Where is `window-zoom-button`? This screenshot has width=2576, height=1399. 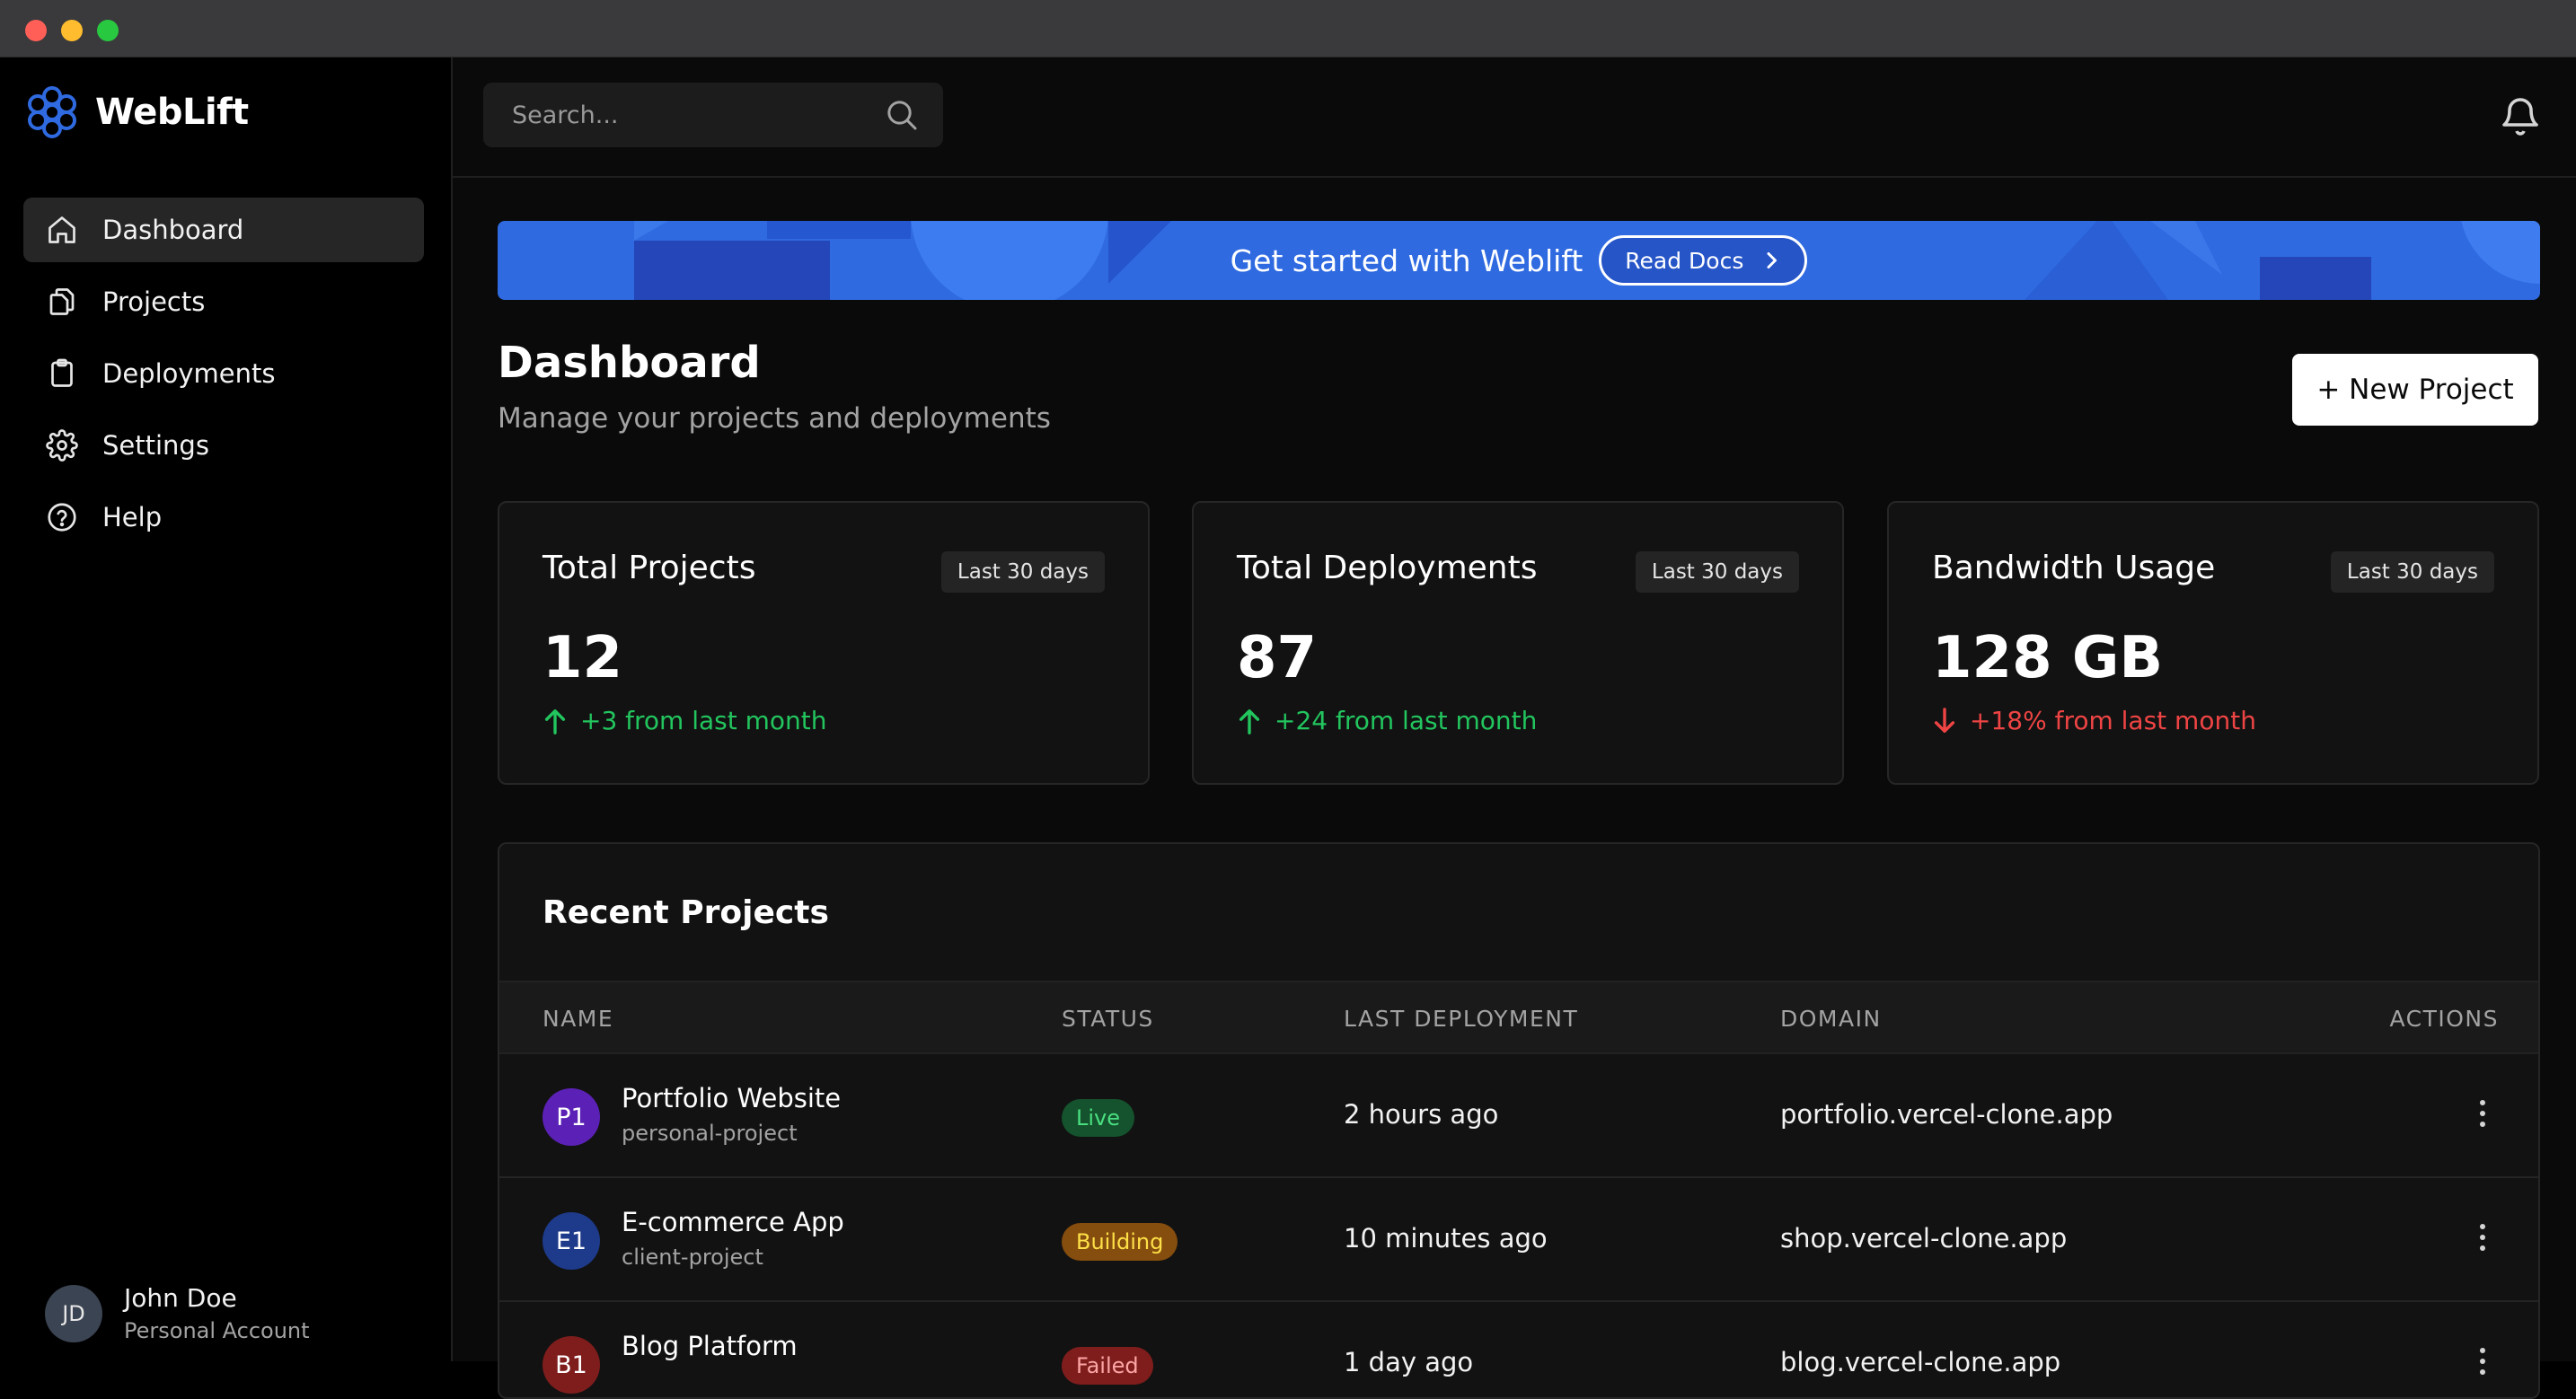
window-zoom-button is located at coordinates (108, 31).